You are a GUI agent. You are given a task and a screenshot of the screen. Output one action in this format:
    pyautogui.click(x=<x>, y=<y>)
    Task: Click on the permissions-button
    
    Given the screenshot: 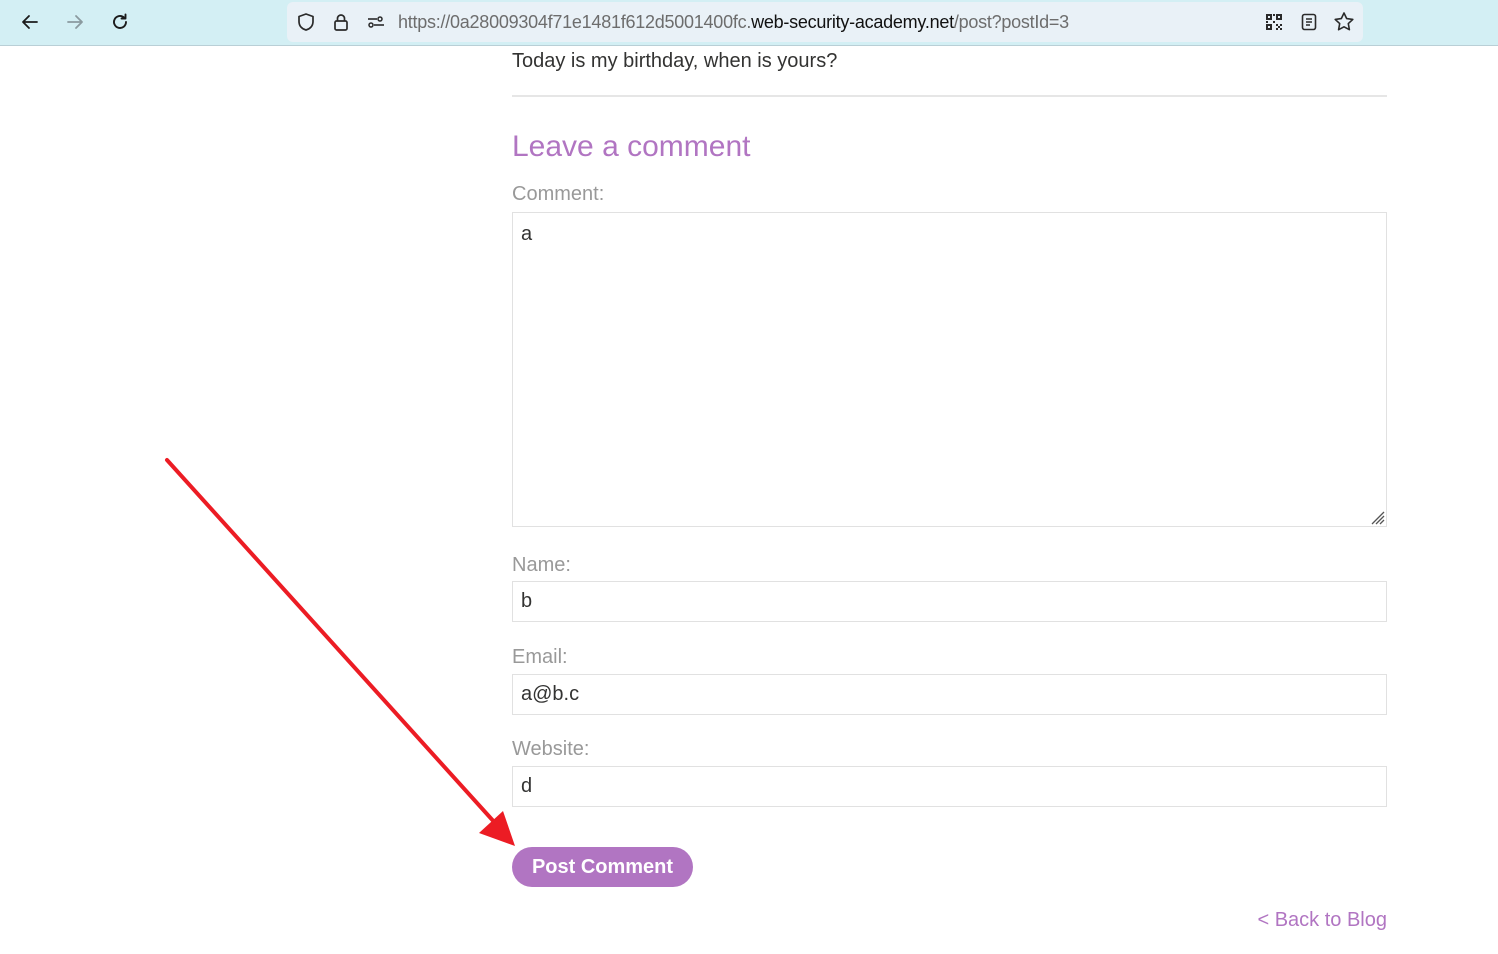 What is the action you would take?
    pyautogui.click(x=376, y=22)
    